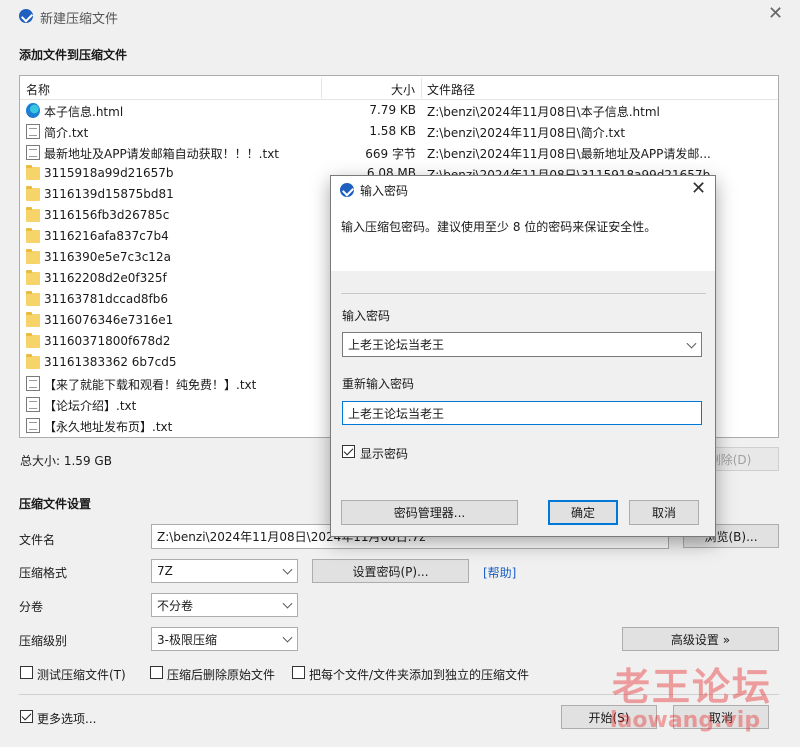 Image resolution: width=800 pixels, height=747 pixels. Describe the element at coordinates (451, 89) in the screenshot. I see `column-path: 文件路径` at that location.